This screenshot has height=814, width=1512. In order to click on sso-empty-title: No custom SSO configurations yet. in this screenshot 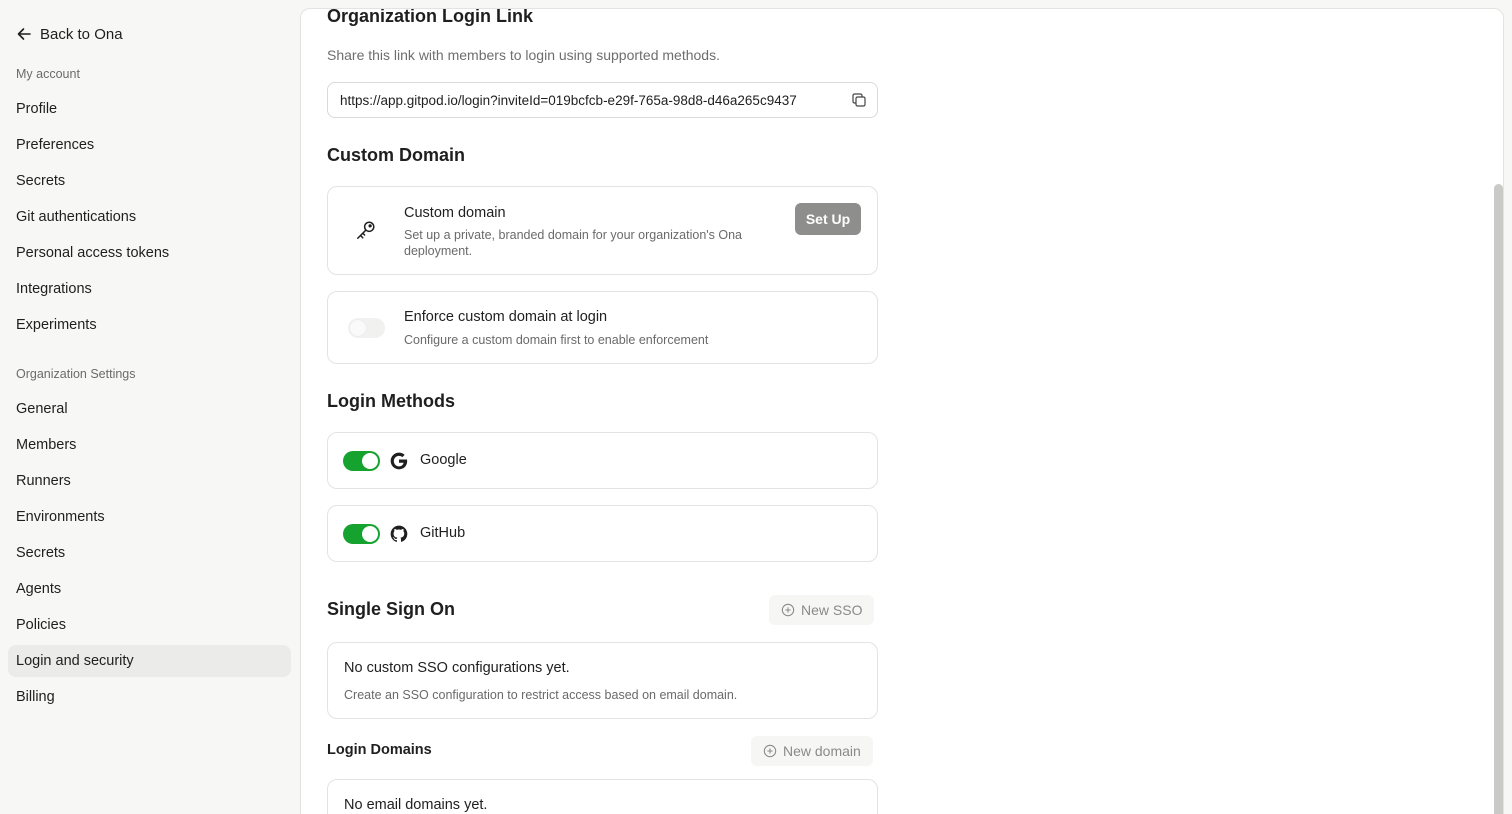, I will do `click(457, 668)`.